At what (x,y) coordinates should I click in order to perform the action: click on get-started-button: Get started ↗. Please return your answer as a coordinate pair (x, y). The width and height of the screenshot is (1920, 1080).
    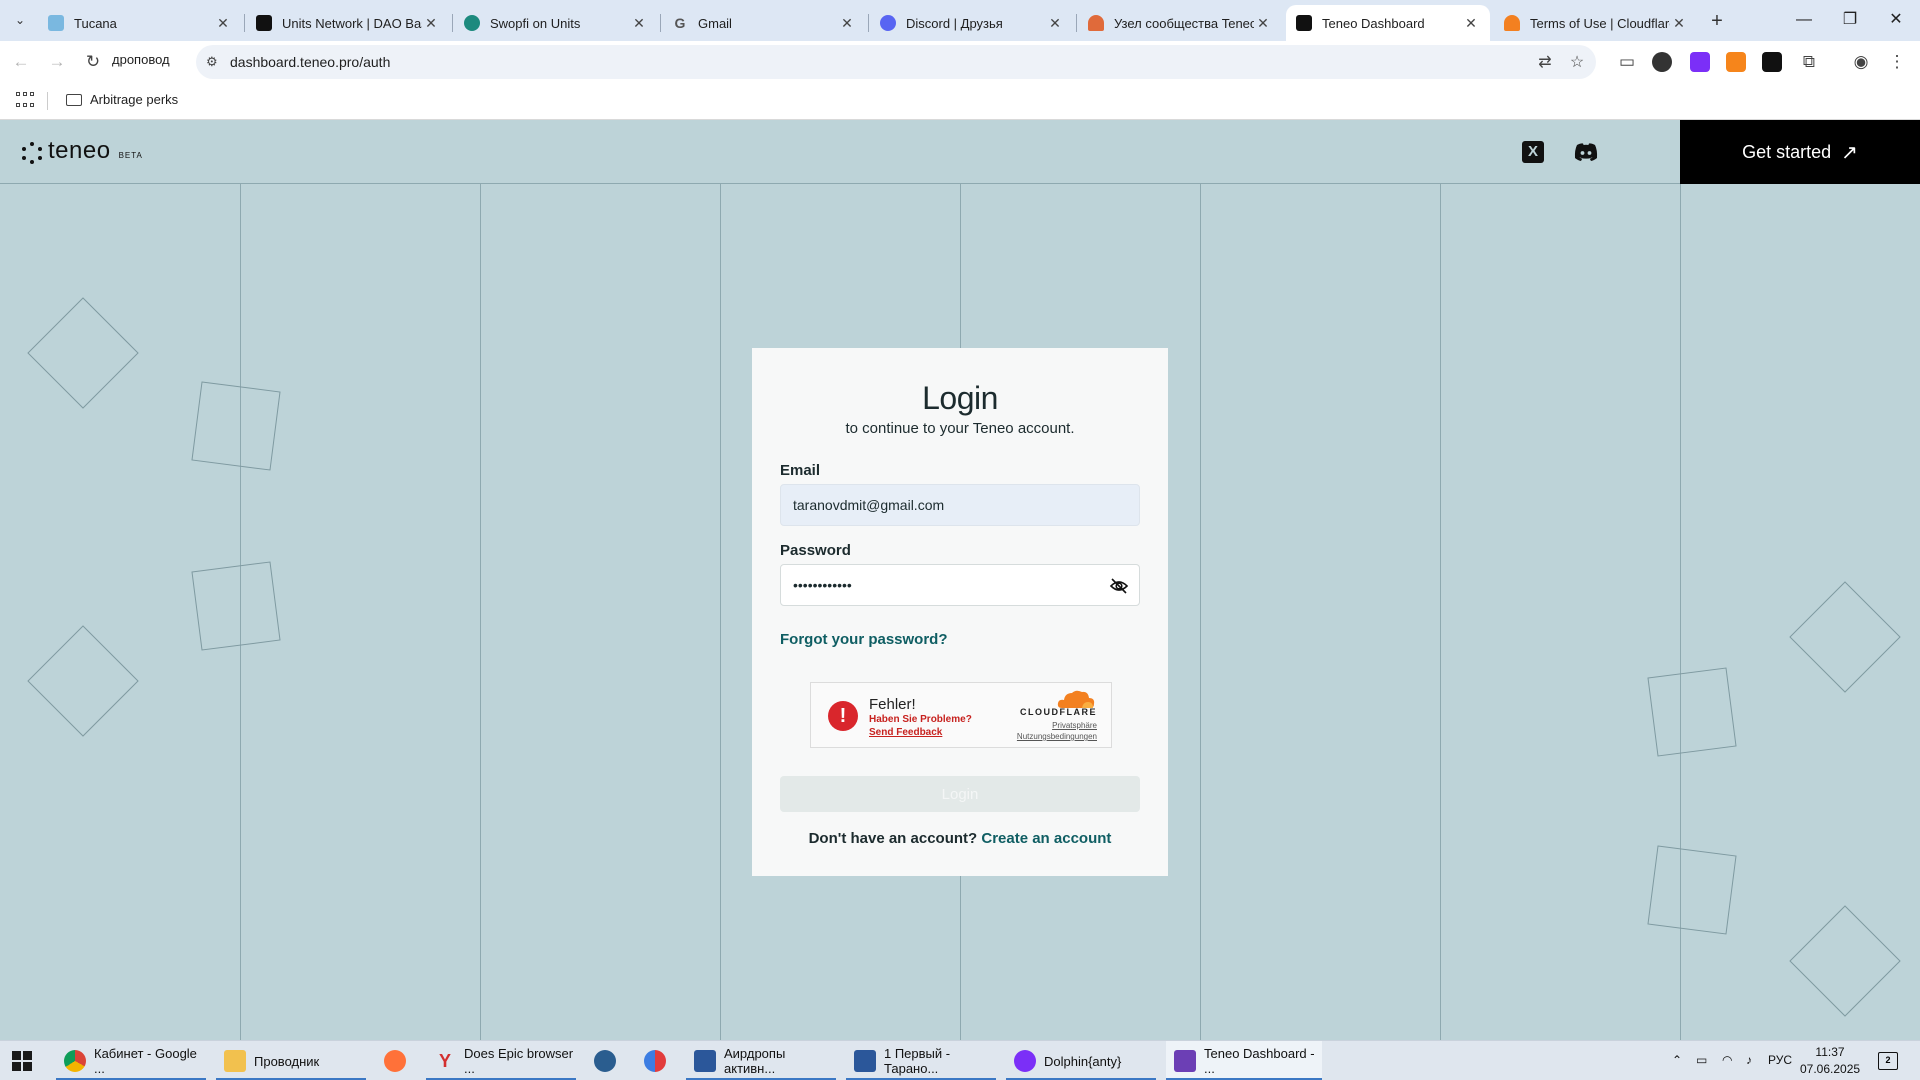
    Looking at the image, I should click on (1800, 152).